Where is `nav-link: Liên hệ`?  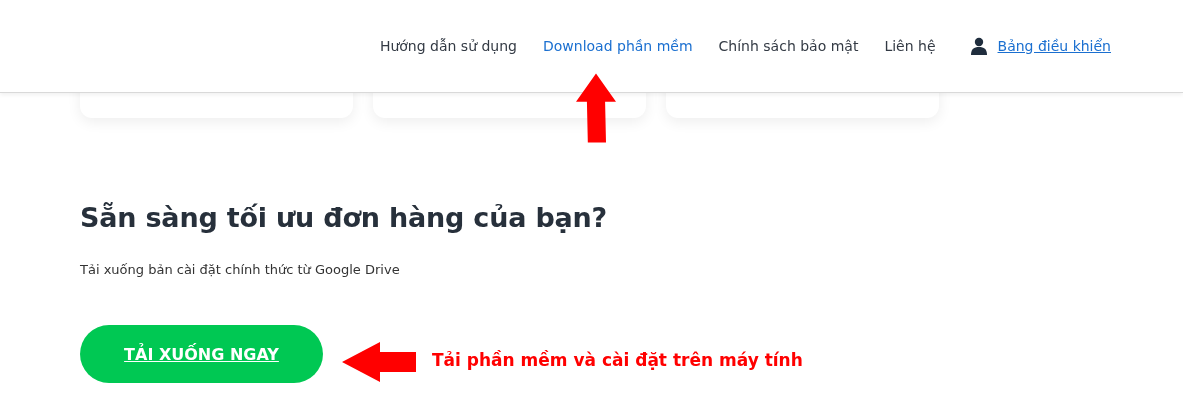
nav-link: Liên hệ is located at coordinates (910, 45).